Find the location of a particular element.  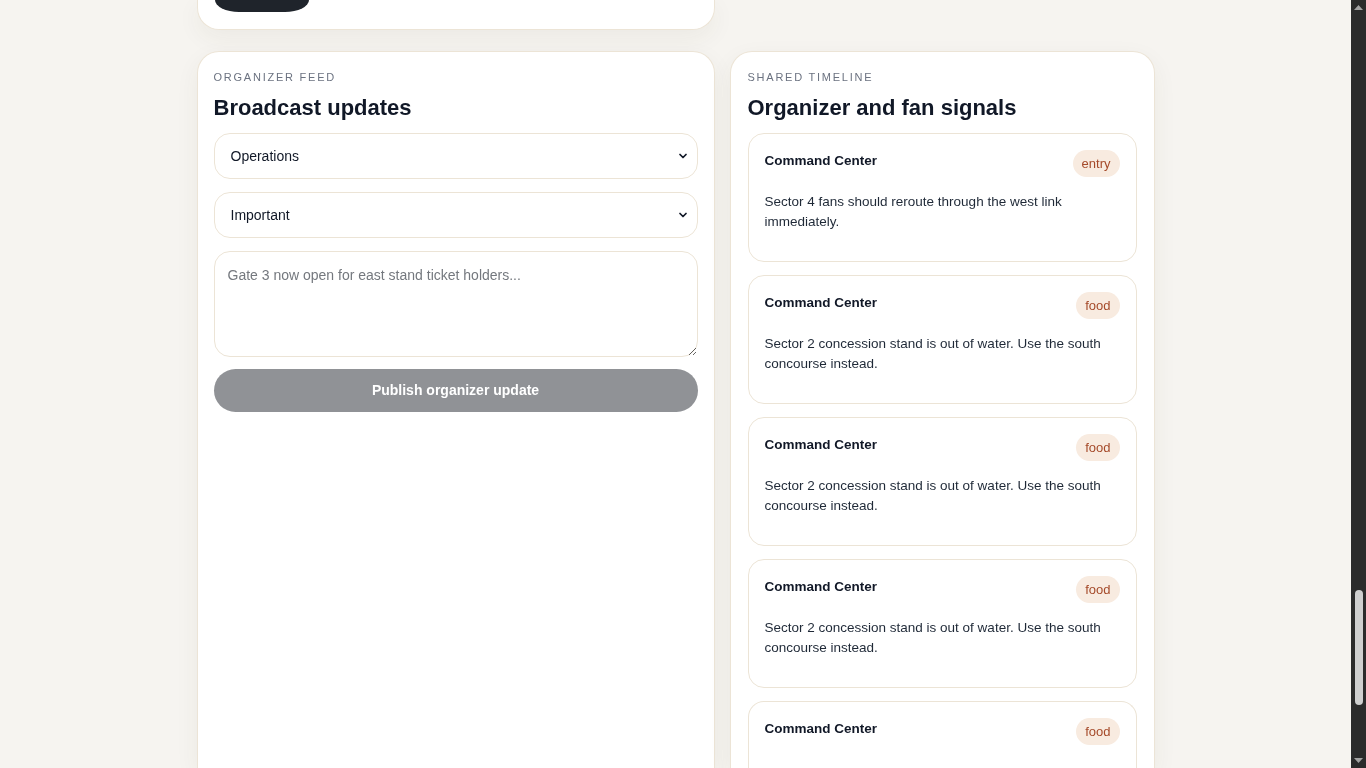

category-tag: entry is located at coordinates (1096, 163).